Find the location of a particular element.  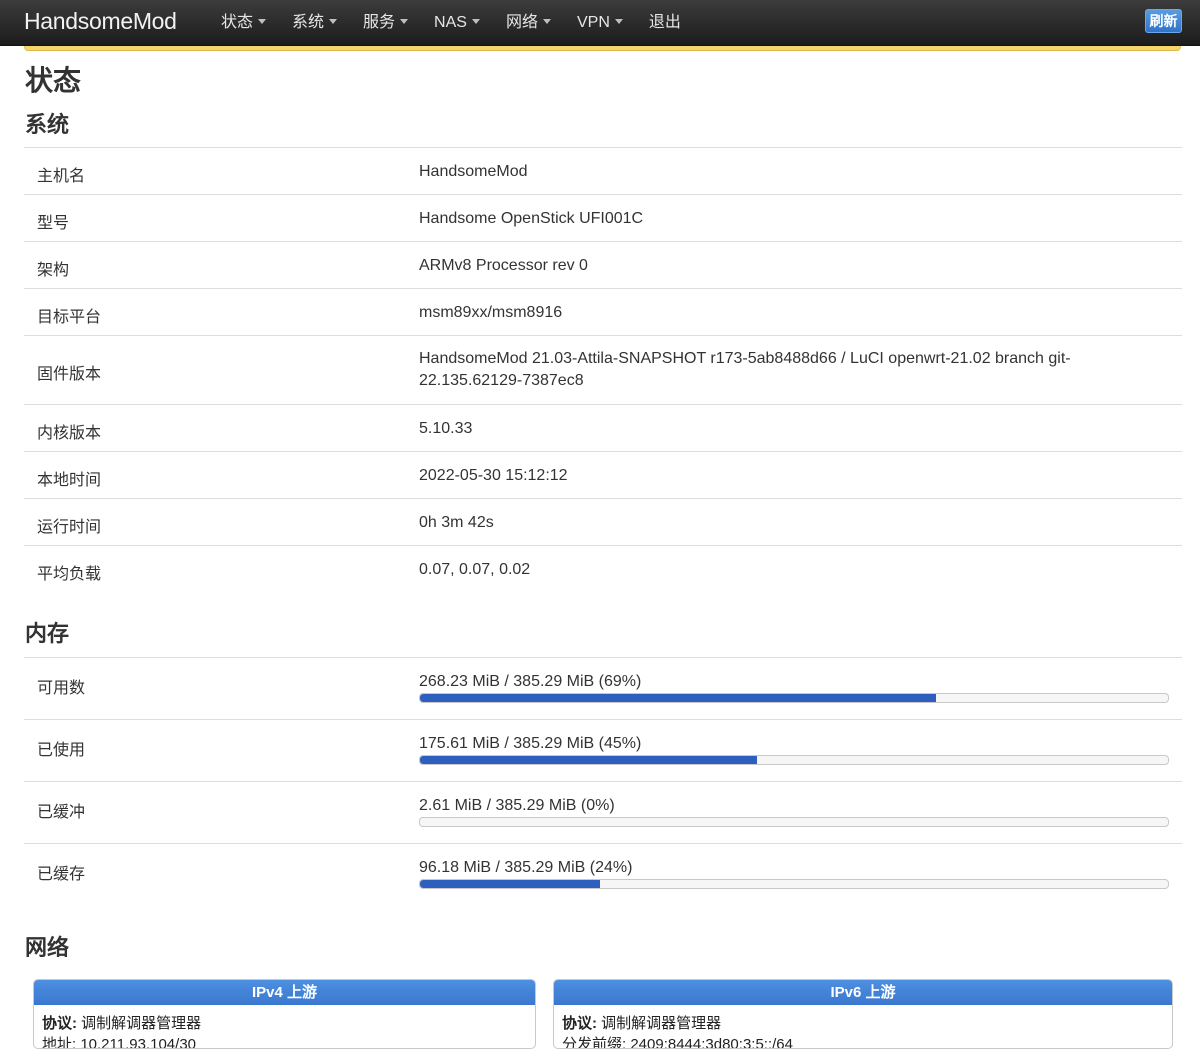

menu-status-label: 状态 is located at coordinates (237, 22).